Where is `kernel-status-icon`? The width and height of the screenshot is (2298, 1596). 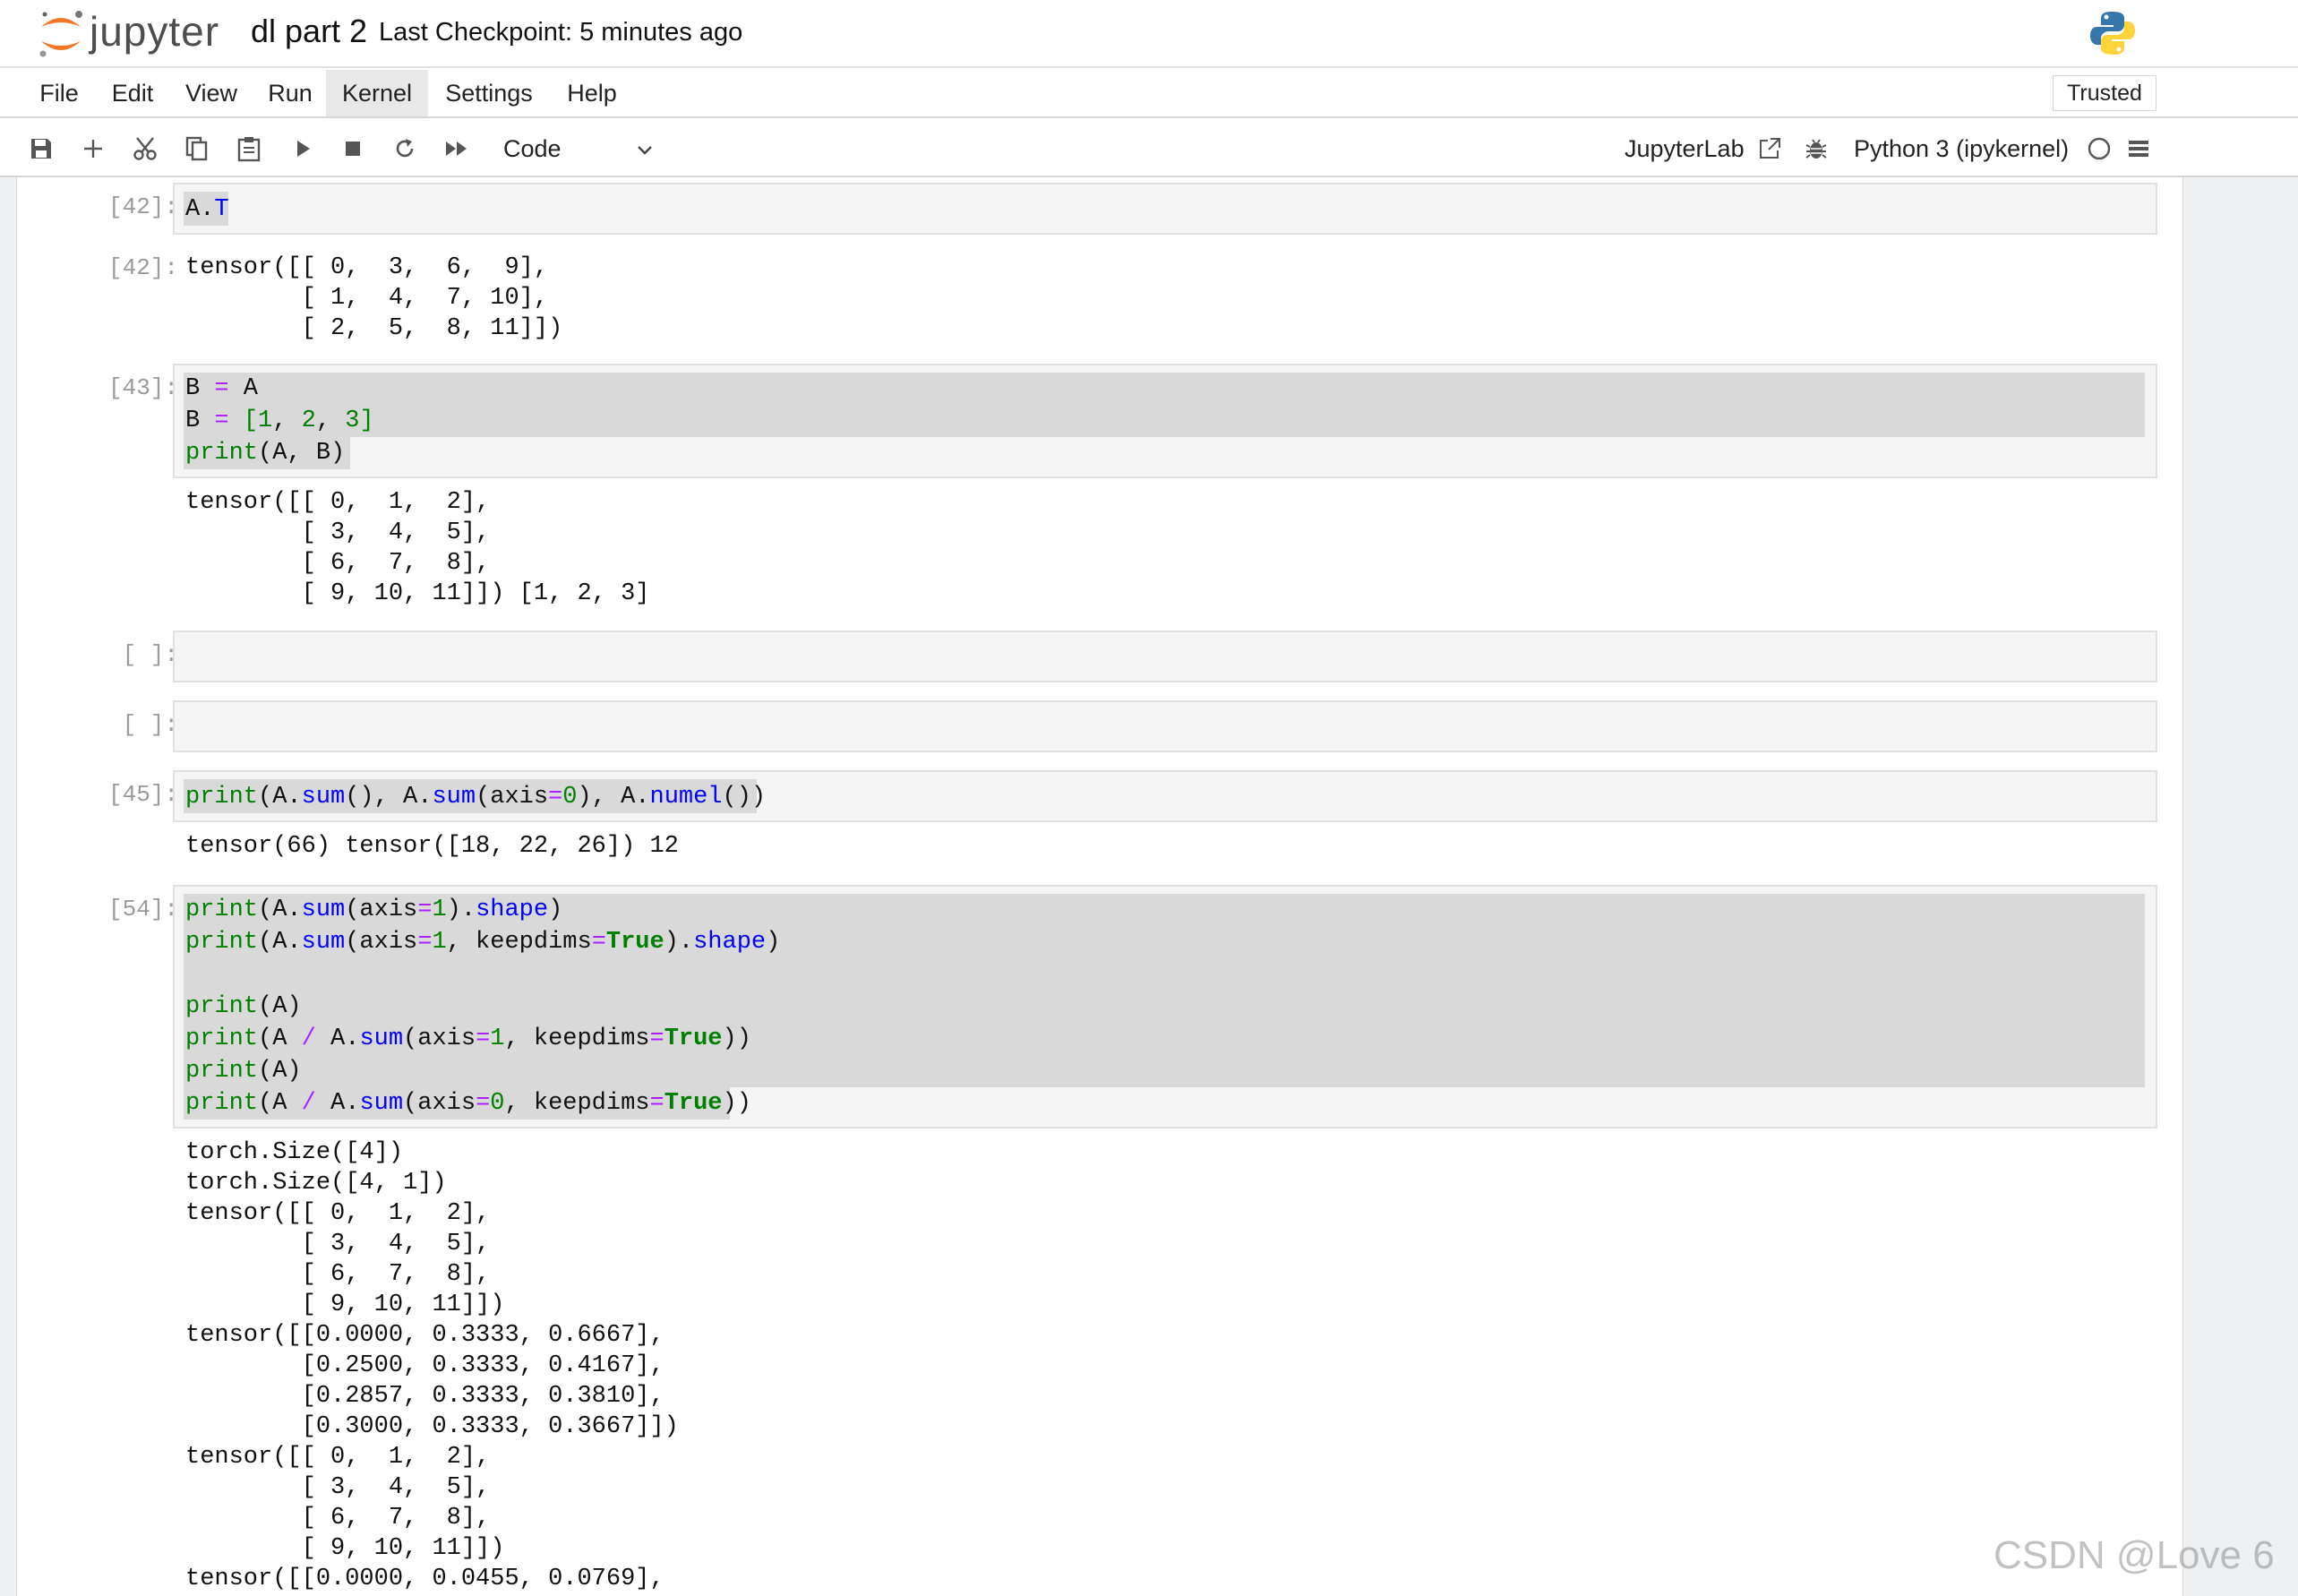
kernel-status-icon is located at coordinates (2099, 149).